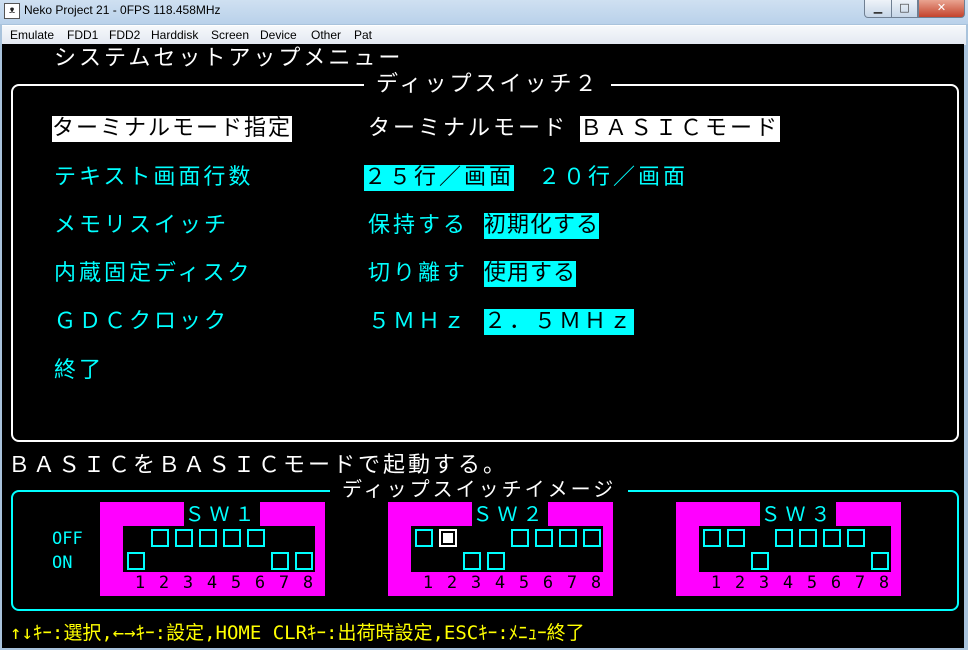 This screenshot has width=968, height=650. What do you see at coordinates (904, 9) in the screenshot?
I see `maximize-button: □` at bounding box center [904, 9].